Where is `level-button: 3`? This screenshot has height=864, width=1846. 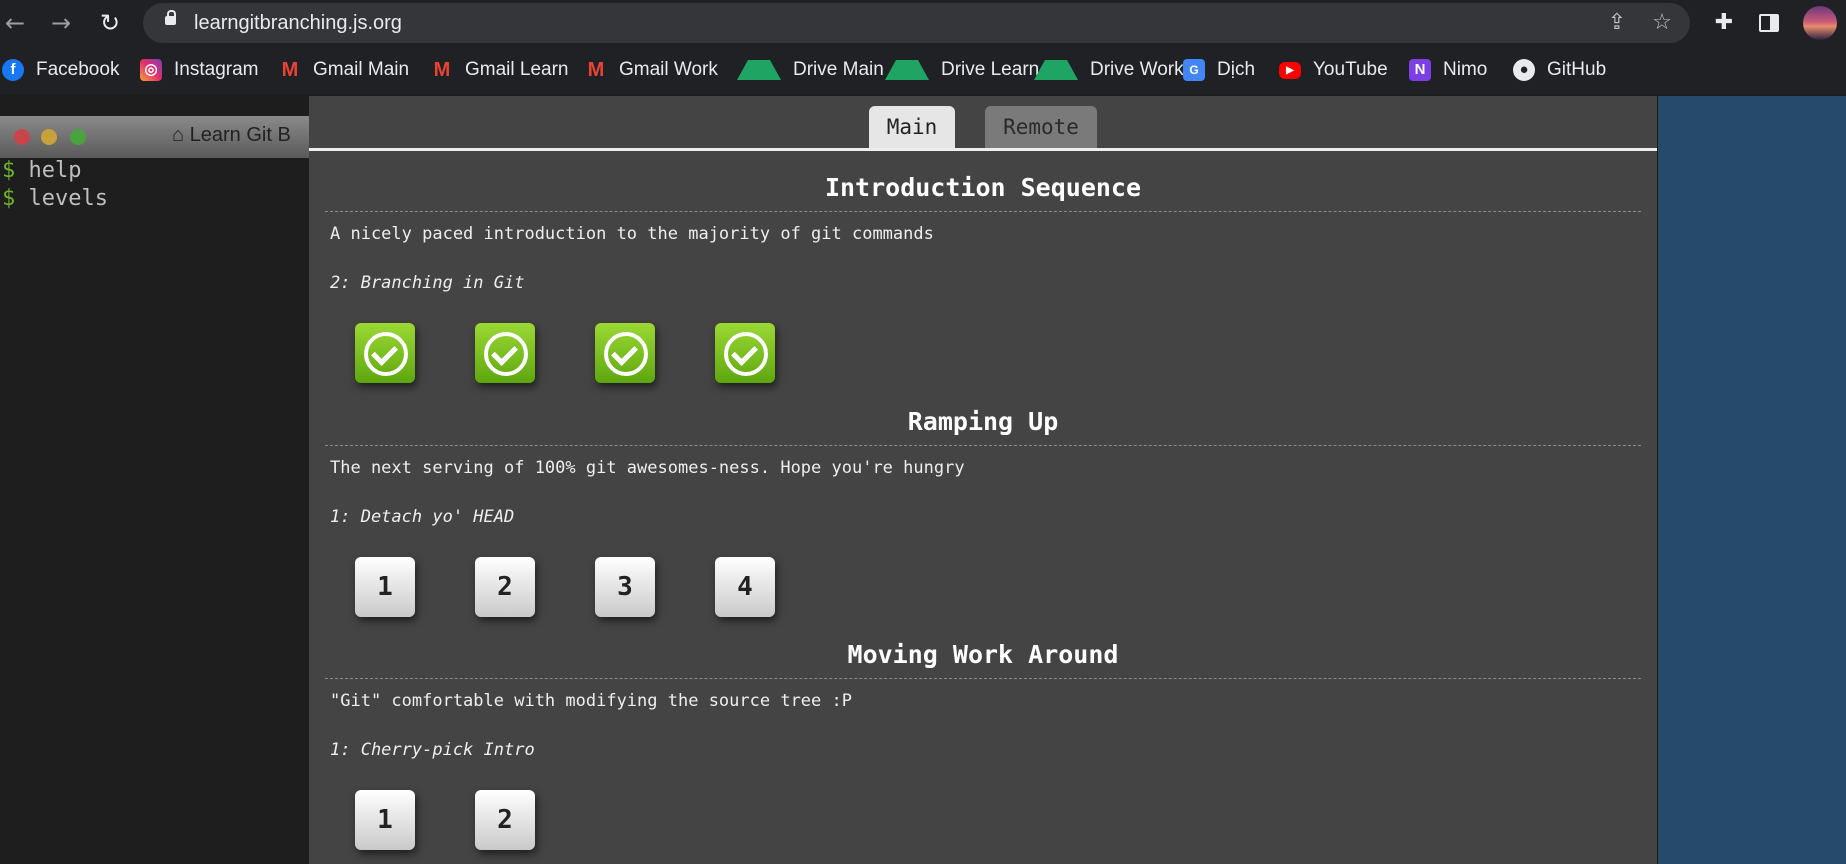
level-button: 3 is located at coordinates (625, 587).